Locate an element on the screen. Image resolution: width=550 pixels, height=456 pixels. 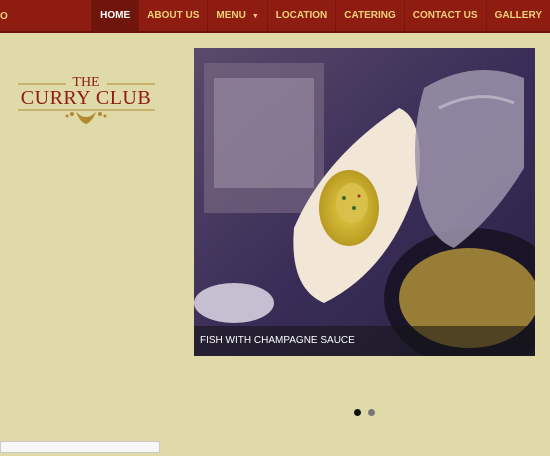
nav-contact-us: CONTACT US is located at coordinates (444, 15).